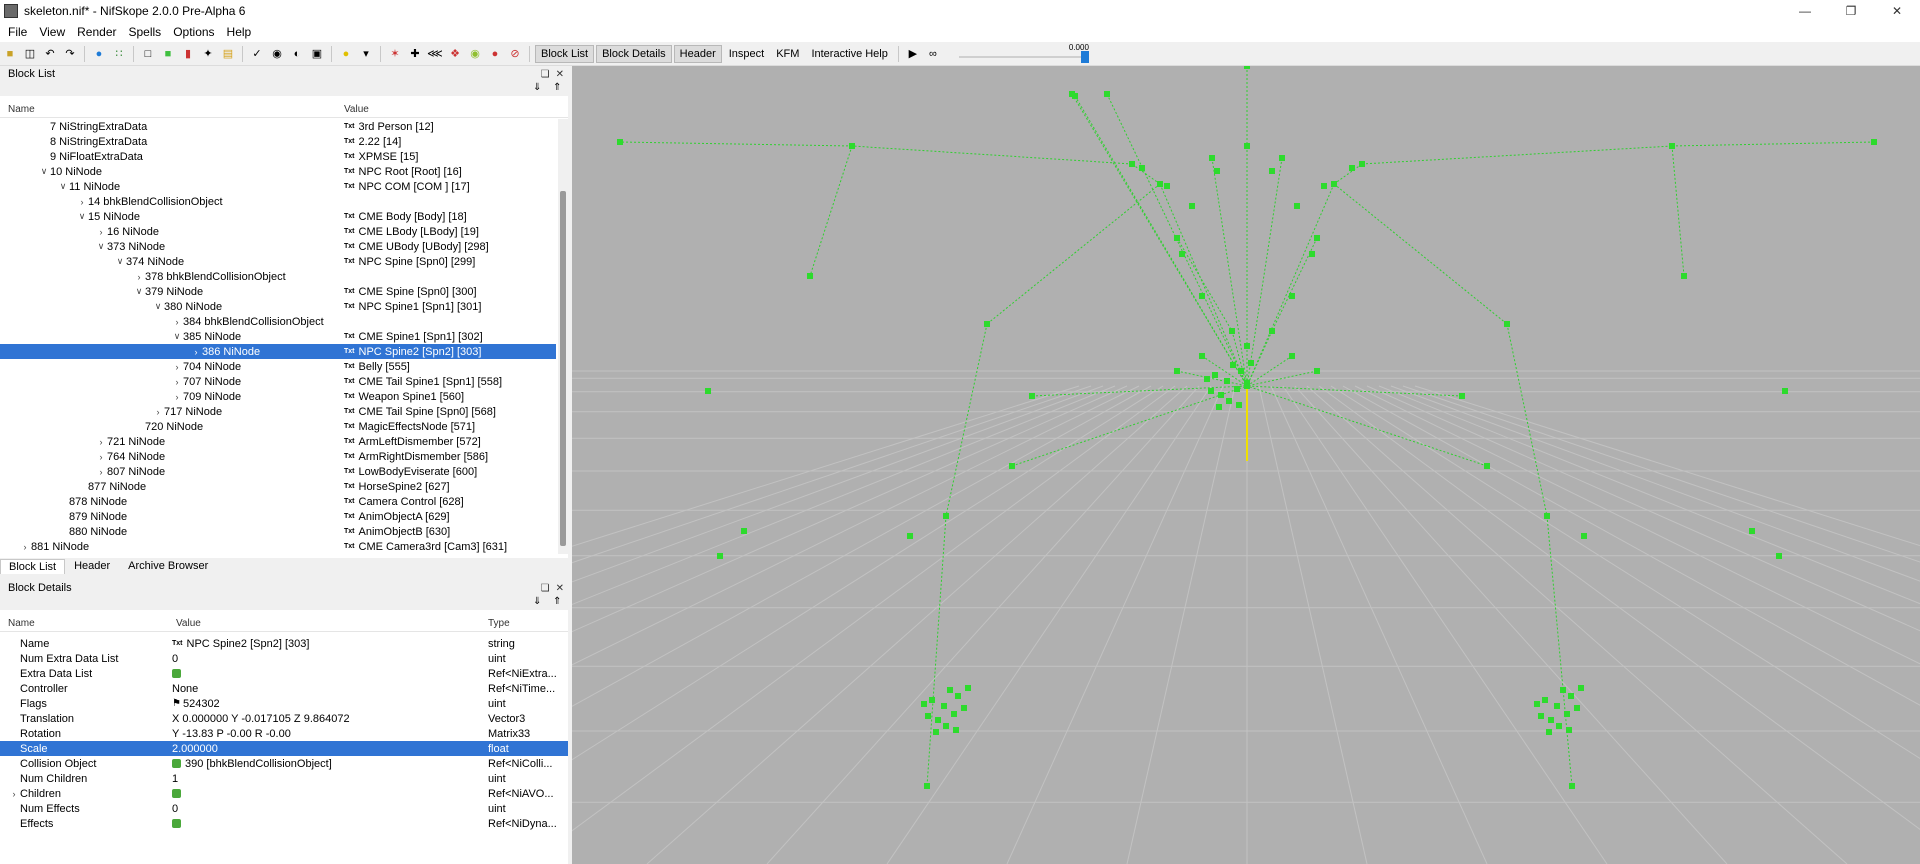  Describe the element at coordinates (697, 53) in the screenshot. I see `tab-header: Header` at that location.